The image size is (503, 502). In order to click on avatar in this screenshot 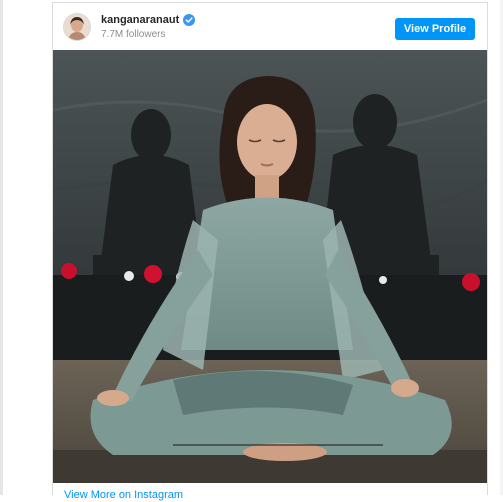, I will do `click(77, 27)`.